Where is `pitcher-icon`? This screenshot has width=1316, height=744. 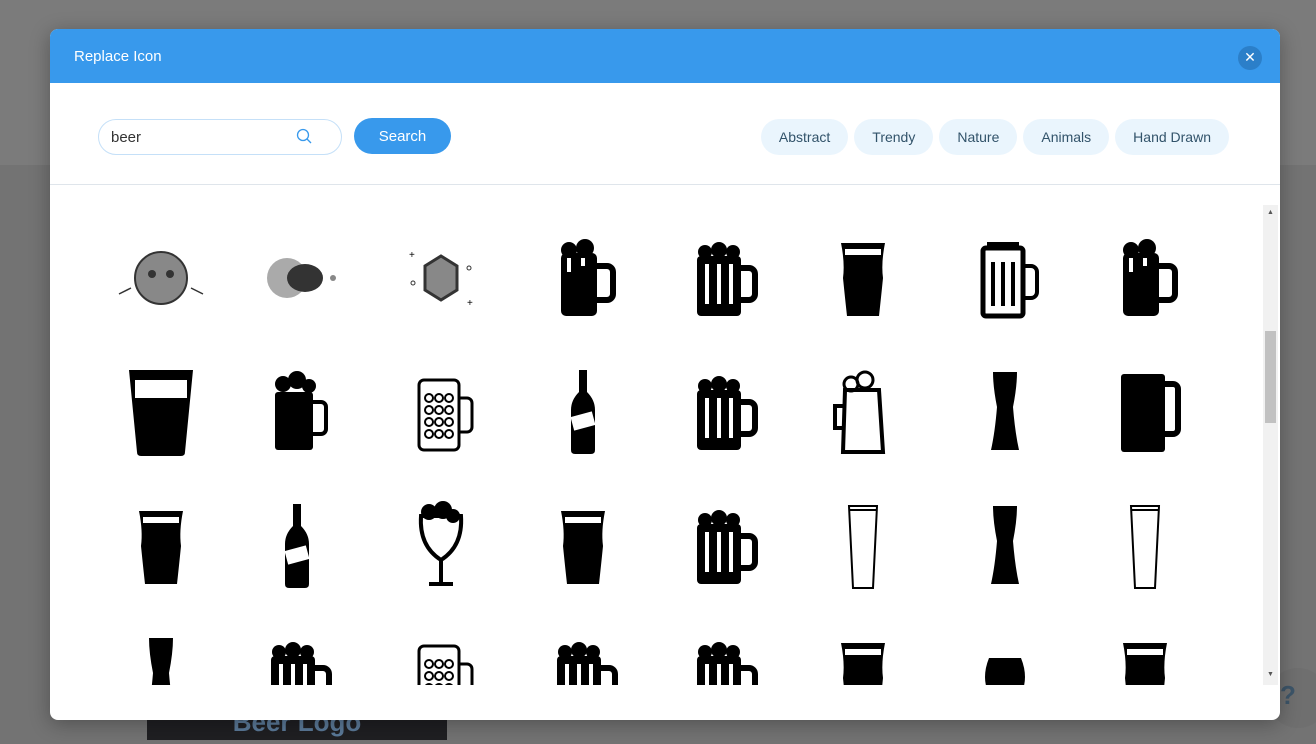 pitcher-icon is located at coordinates (859, 412).